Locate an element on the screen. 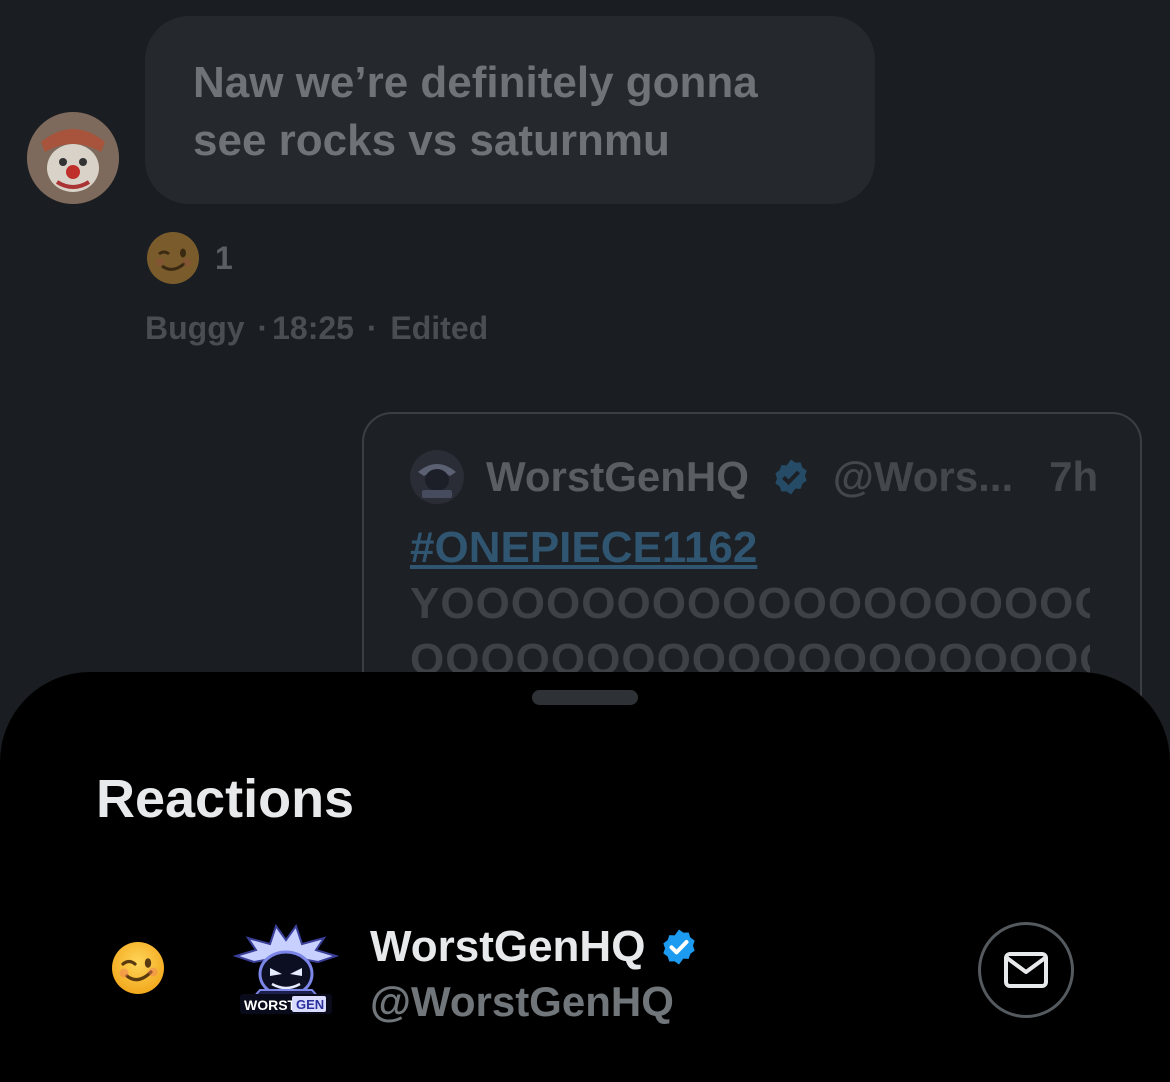 Image resolution: width=1170 pixels, height=1082 pixels. hashtag-link: #ONEPIECE1162 is located at coordinates (750, 548).